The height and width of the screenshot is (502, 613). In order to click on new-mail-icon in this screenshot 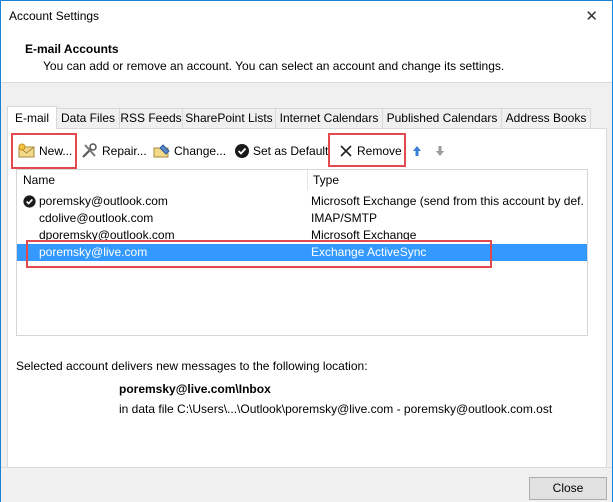, I will do `click(26, 150)`.